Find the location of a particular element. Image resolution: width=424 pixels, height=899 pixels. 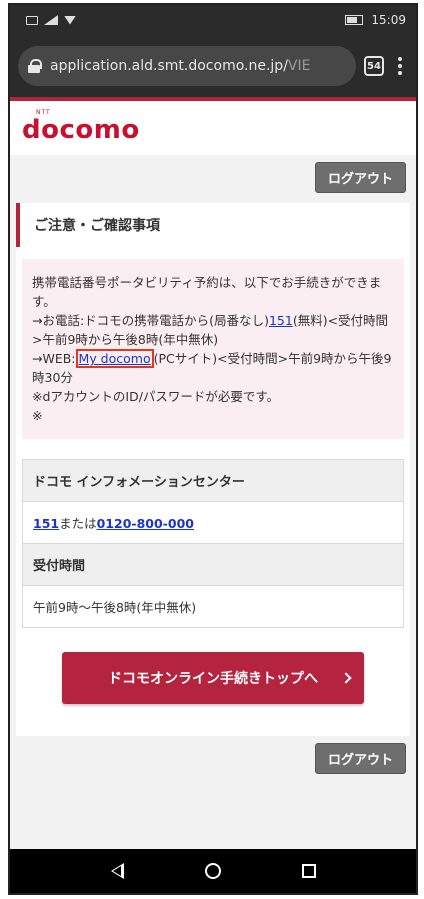

logout-row-top: ログアウト is located at coordinates (213, 177).